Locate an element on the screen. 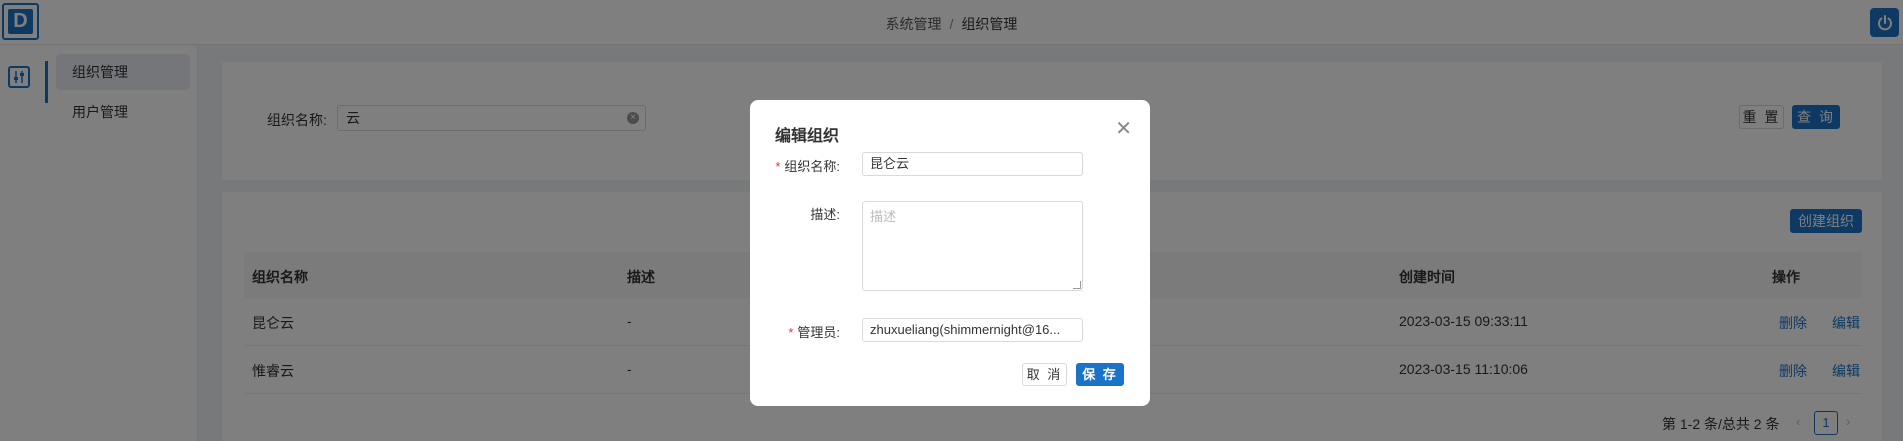 This screenshot has width=1903, height=441. org-name-field: 昆仑云 is located at coordinates (972, 164).